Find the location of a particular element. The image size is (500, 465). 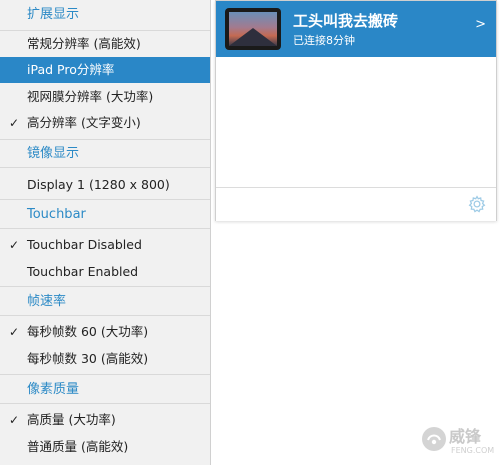

watermark-logo: 威锋 FENG.COM is located at coordinates (459, 441).